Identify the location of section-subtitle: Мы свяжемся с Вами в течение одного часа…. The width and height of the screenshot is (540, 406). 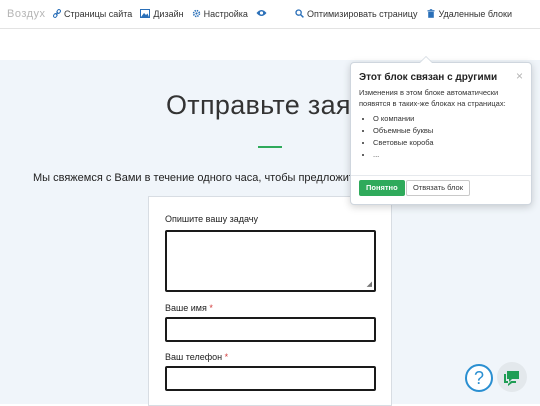
(204, 178).